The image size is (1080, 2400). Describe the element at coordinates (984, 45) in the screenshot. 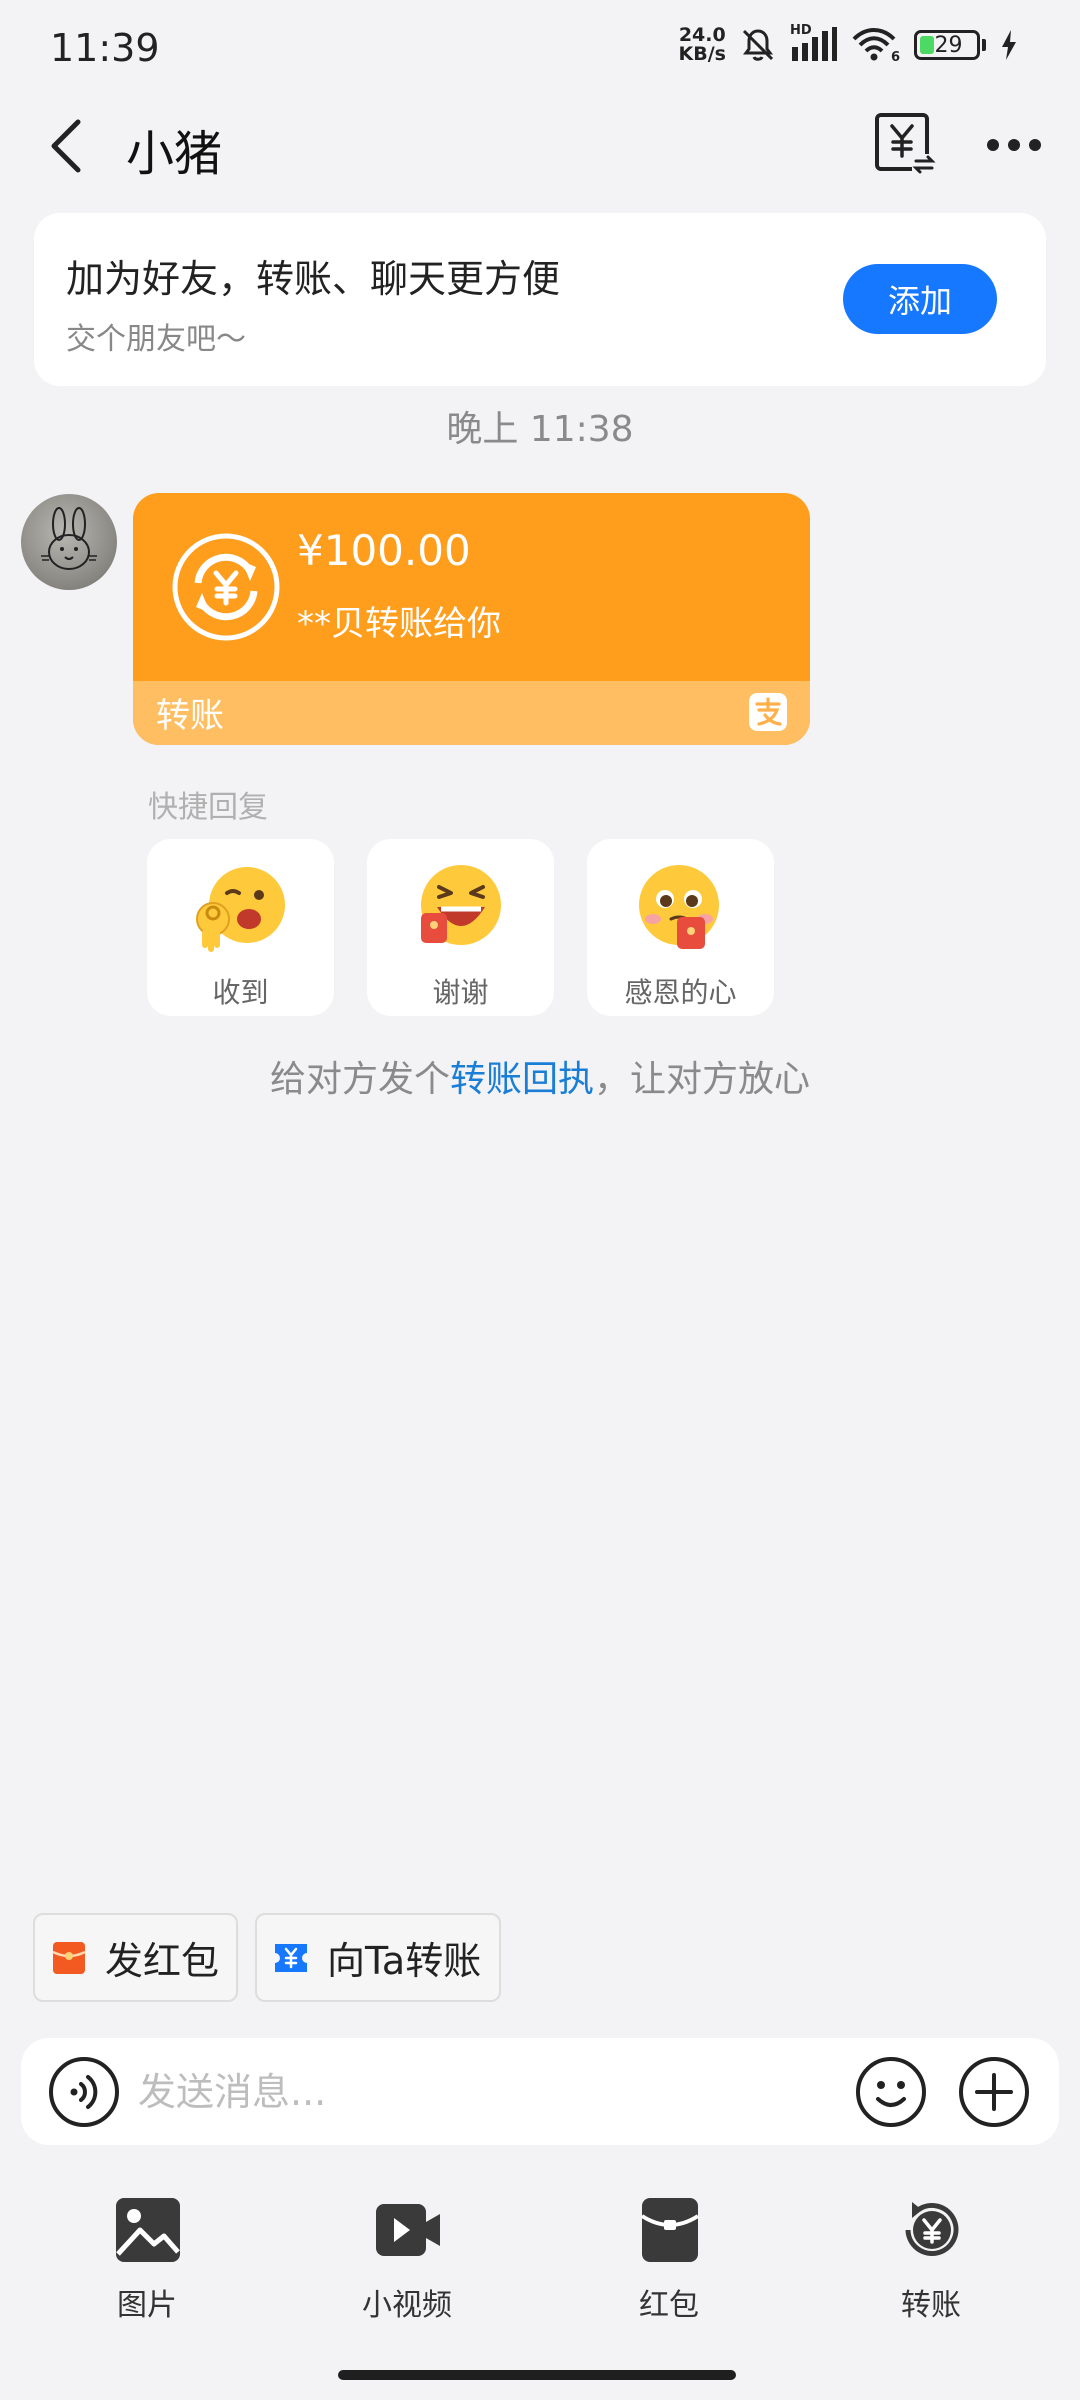

I see `battery-cap` at that location.